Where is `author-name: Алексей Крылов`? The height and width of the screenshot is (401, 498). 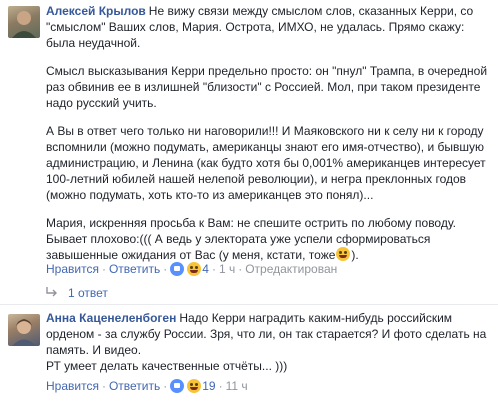 author-name: Алексей Крылов is located at coordinates (96, 11).